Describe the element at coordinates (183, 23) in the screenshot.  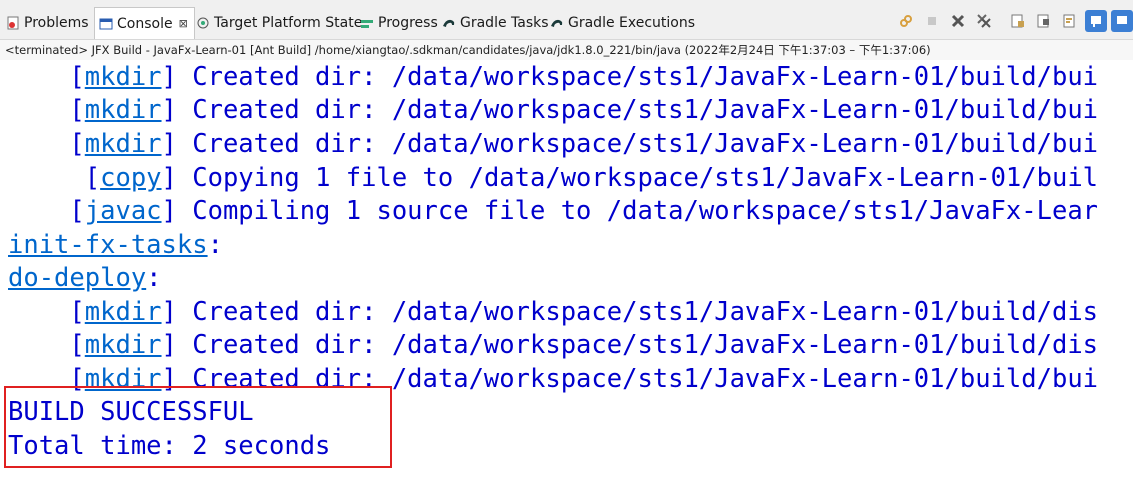
I see `close-icon: ⊠` at that location.